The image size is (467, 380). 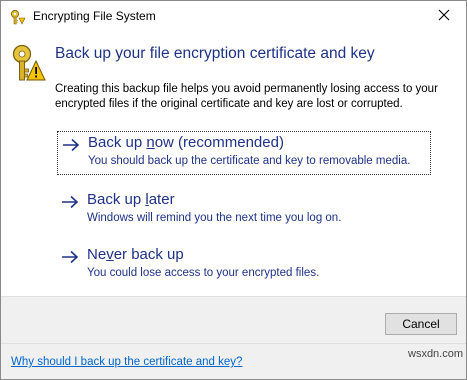 I want to click on cancel-button: Cancel, so click(x=421, y=324).